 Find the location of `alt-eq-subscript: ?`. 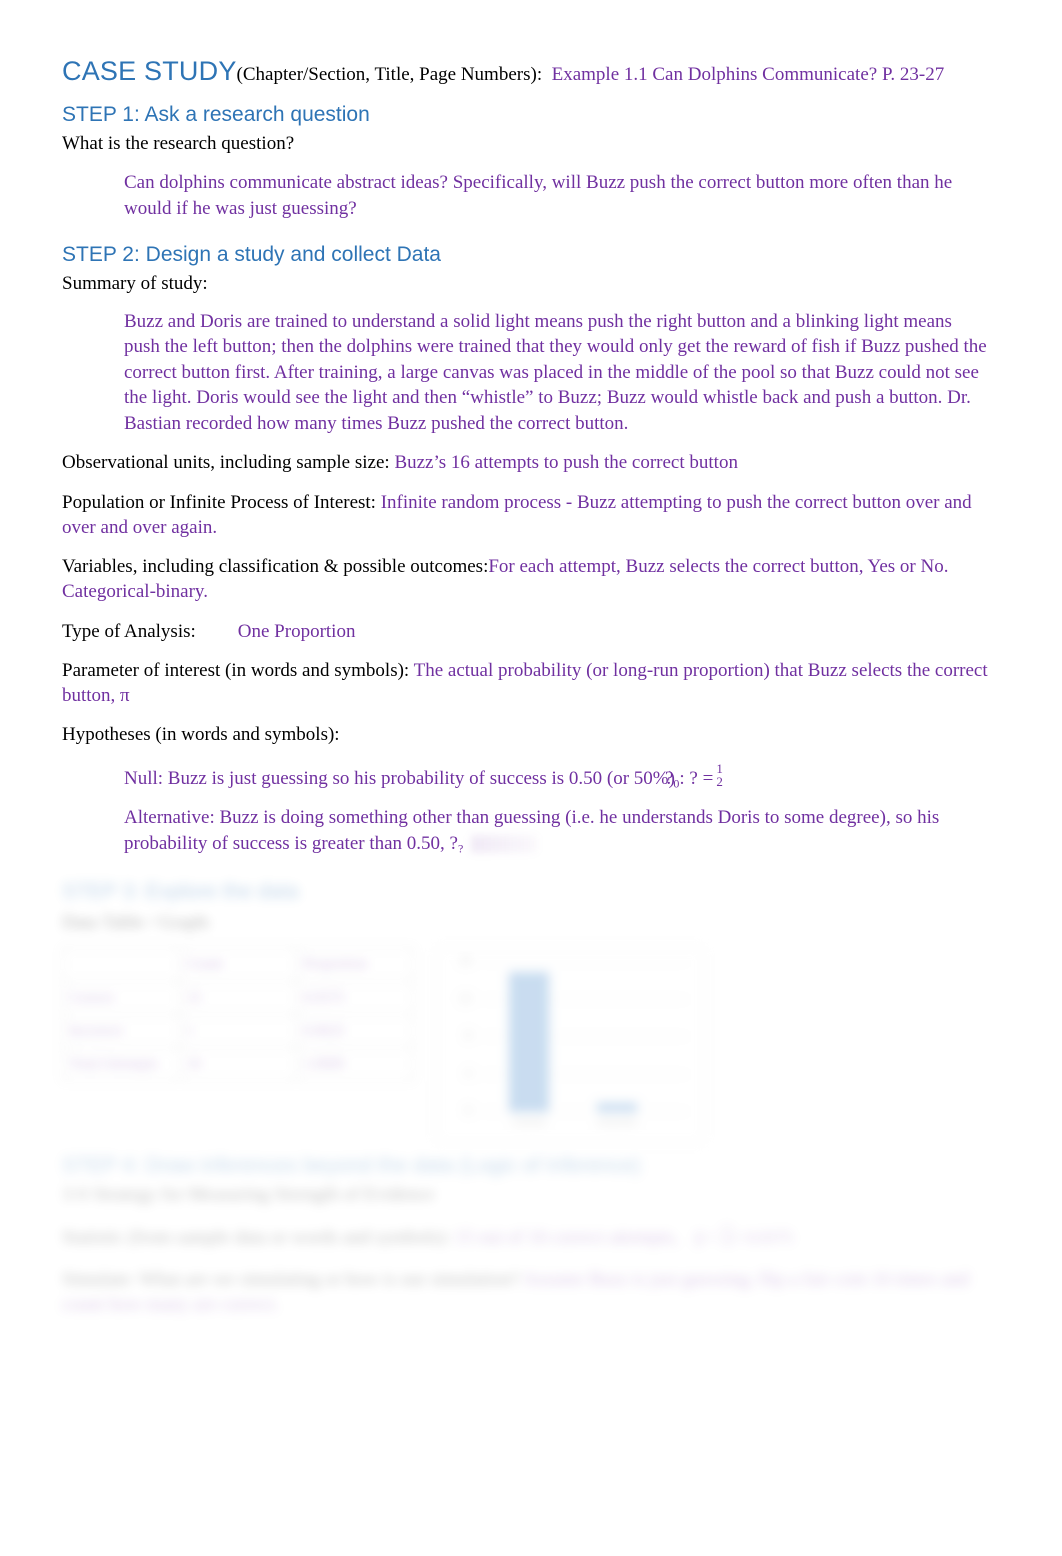

alt-eq-subscript: ? is located at coordinates (460, 848).